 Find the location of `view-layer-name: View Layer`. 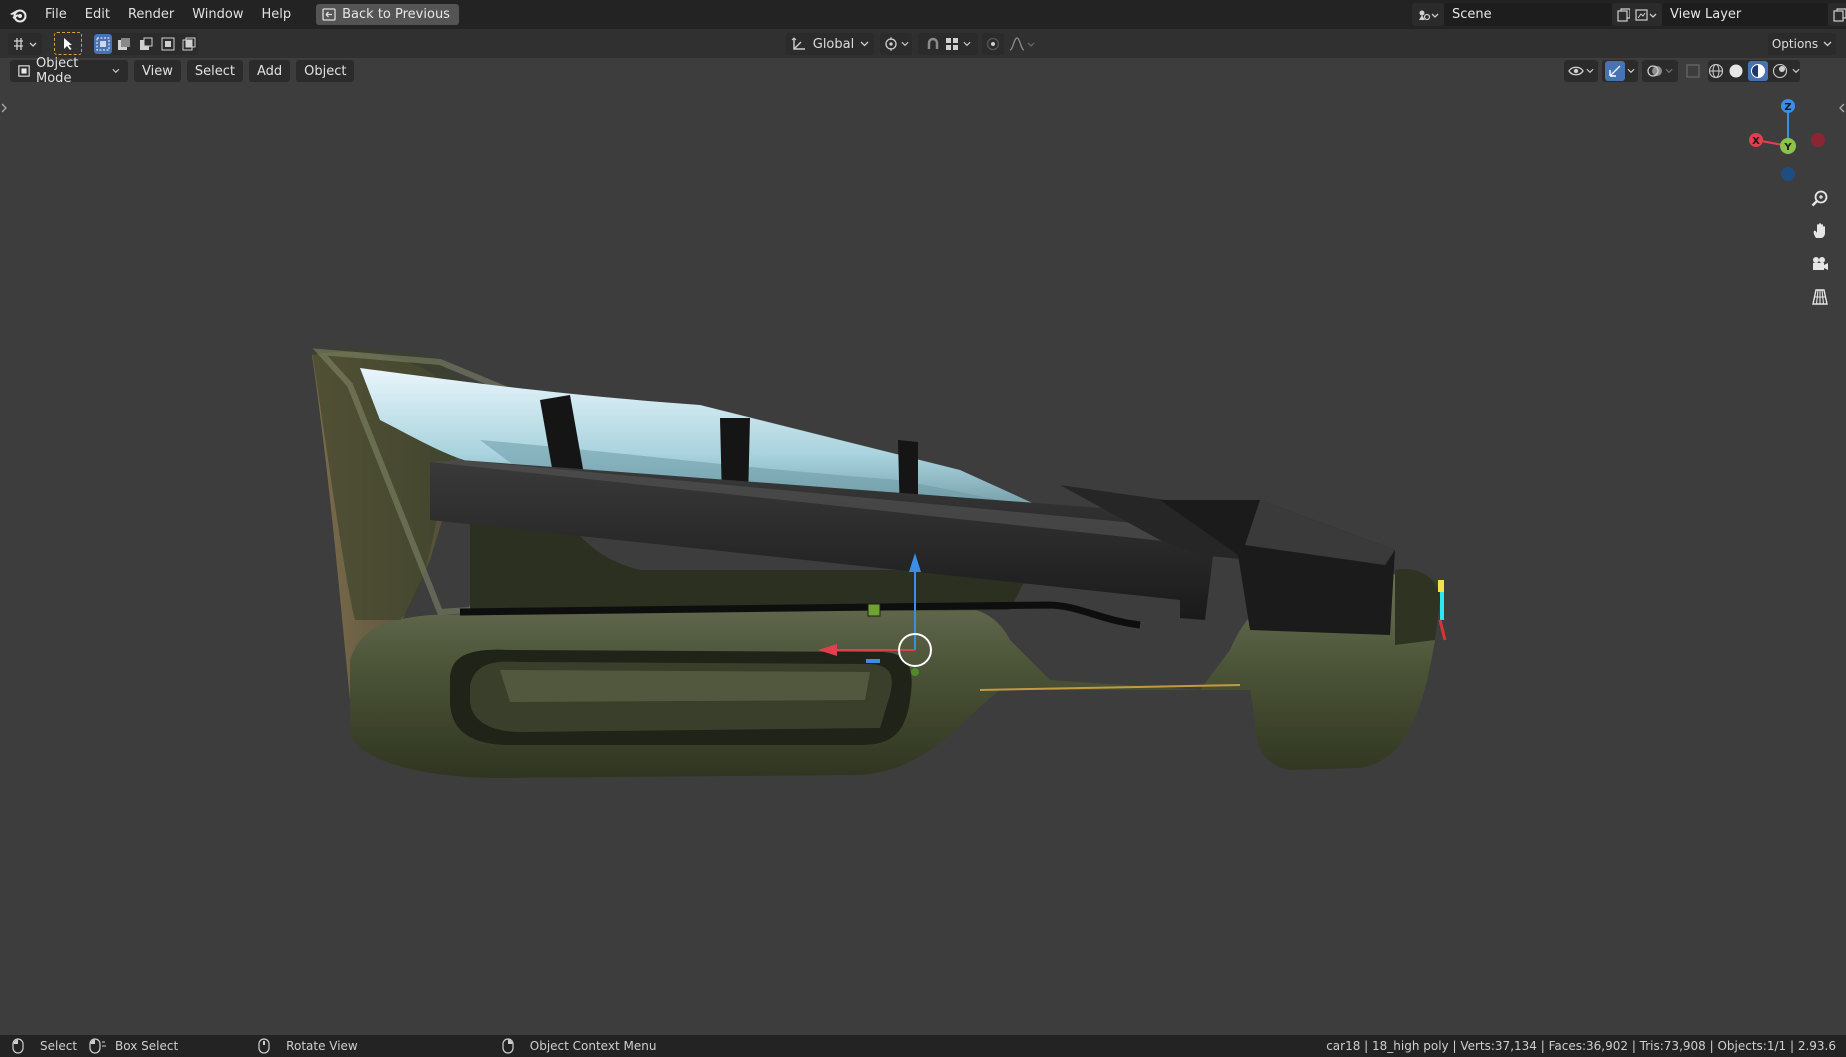

view-layer-name: View Layer is located at coordinates (1706, 14).